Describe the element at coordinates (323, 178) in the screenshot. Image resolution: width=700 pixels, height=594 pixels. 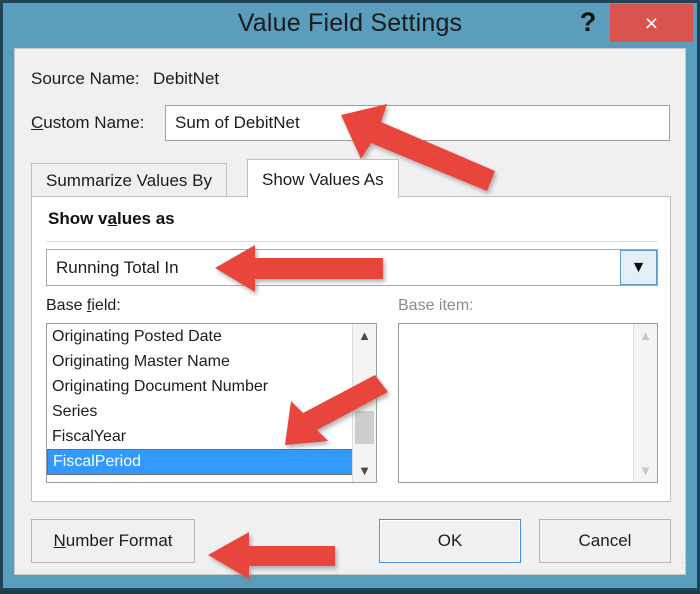
I see `tab-show-values-as: Show Values As` at that location.